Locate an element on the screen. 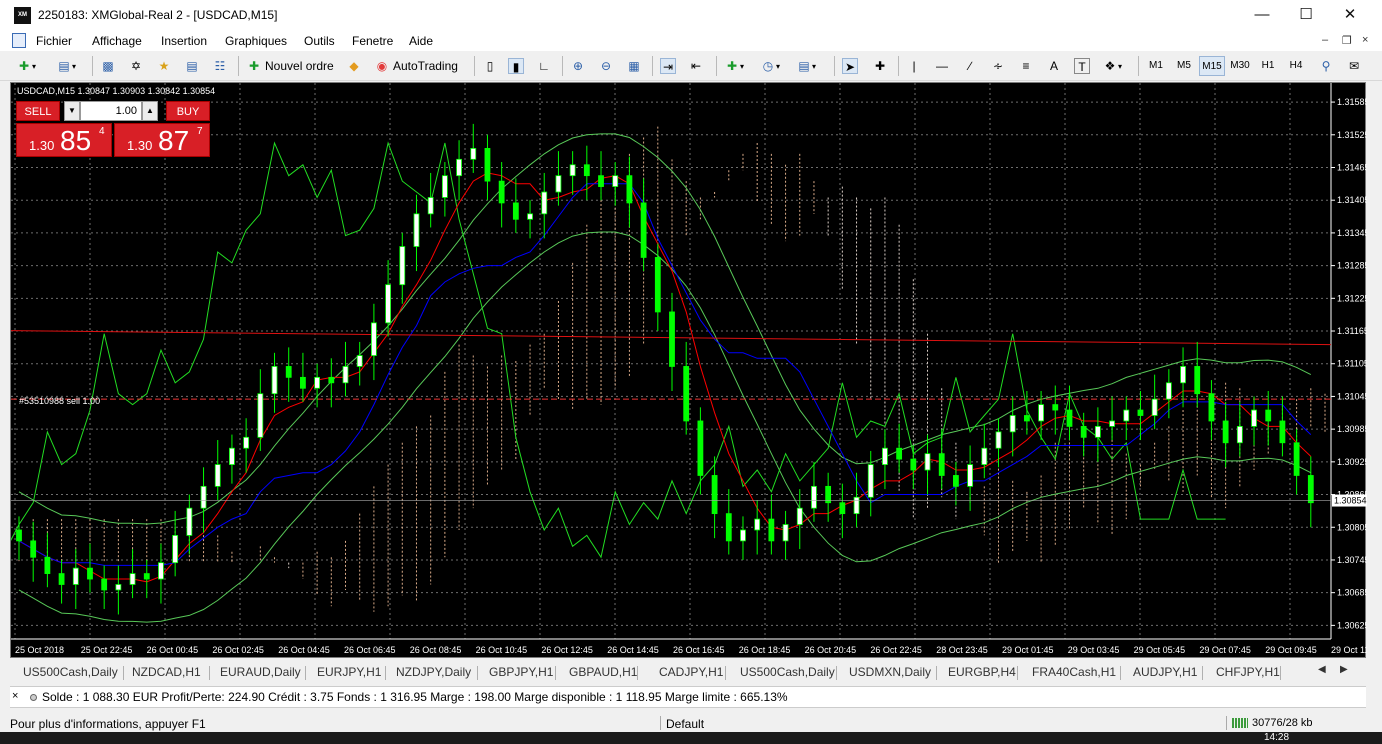 This screenshot has width=1382, height=744. metaeditor-icon: ◆ is located at coordinates (354, 66).